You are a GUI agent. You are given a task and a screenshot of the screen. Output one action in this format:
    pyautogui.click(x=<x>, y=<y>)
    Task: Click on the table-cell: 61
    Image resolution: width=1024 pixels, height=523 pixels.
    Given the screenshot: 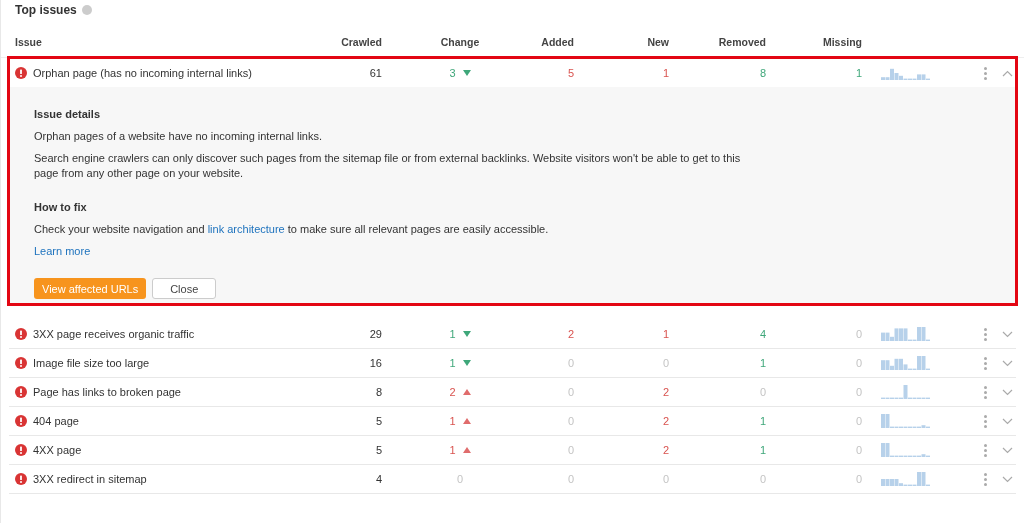 What is the action you would take?
    pyautogui.click(x=375, y=72)
    